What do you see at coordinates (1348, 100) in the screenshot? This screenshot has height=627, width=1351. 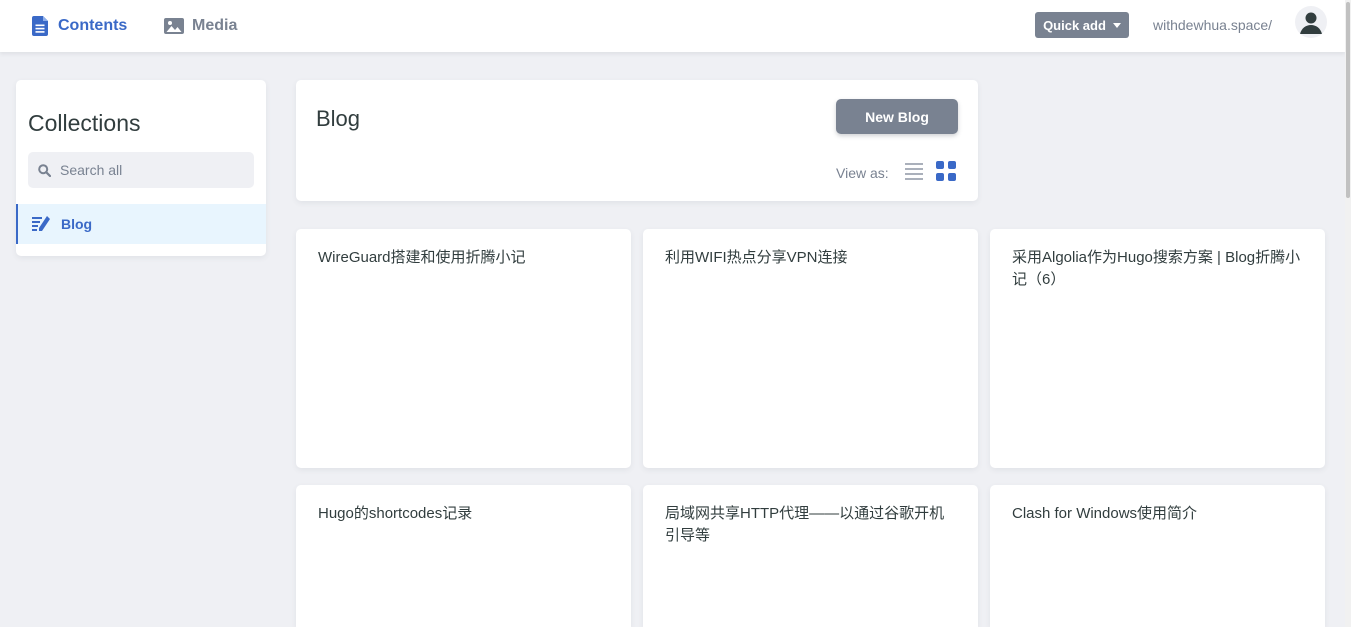 I see `scrollbar-thumb` at bounding box center [1348, 100].